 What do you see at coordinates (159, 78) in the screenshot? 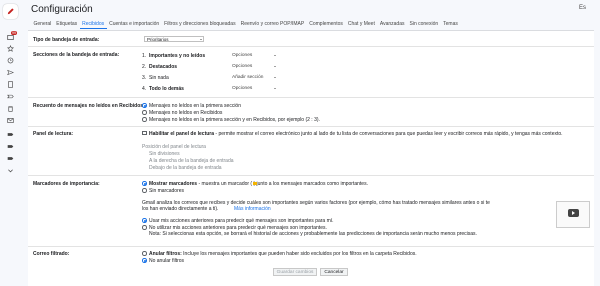
I see `section-name: Sin nada` at bounding box center [159, 78].